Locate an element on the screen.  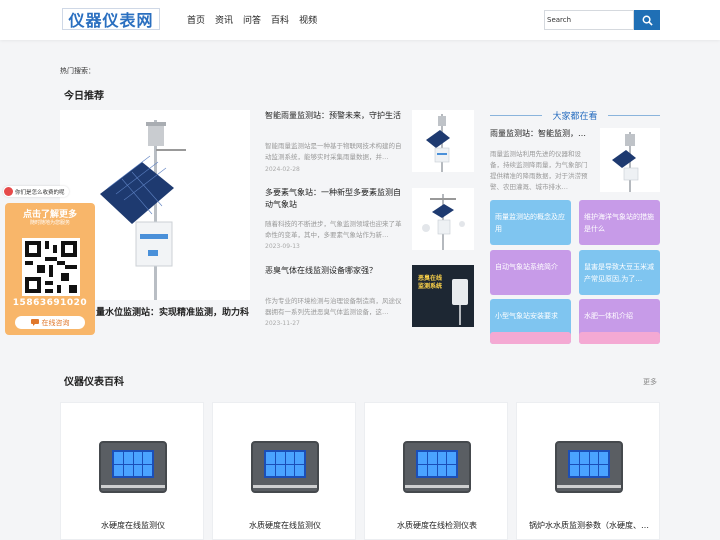
logo-text: 仪器仪表网 is located at coordinates (111, 20).